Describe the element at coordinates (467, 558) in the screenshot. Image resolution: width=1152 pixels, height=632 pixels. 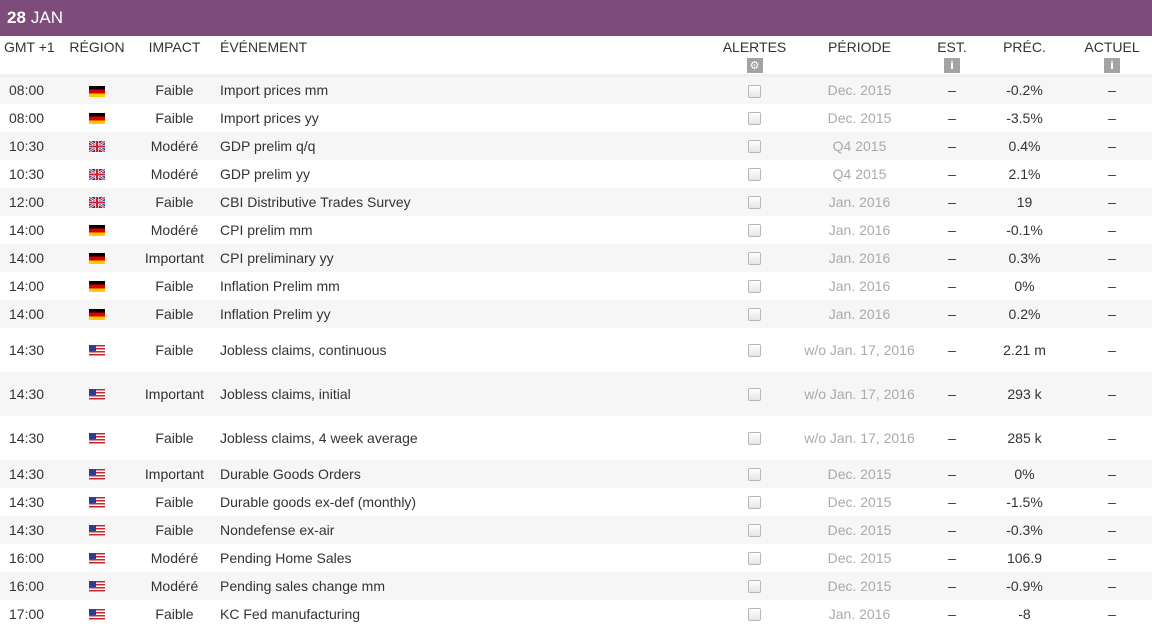
I see `event-name: Pending Home Sales` at that location.